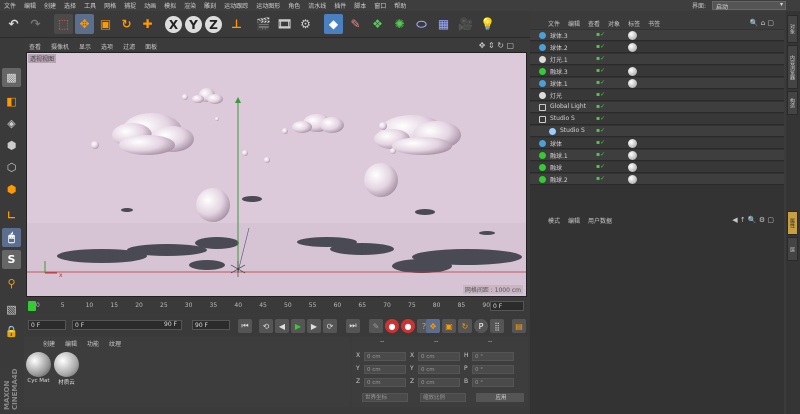  I want to click on menu-item: 文件, so click(10, 5).